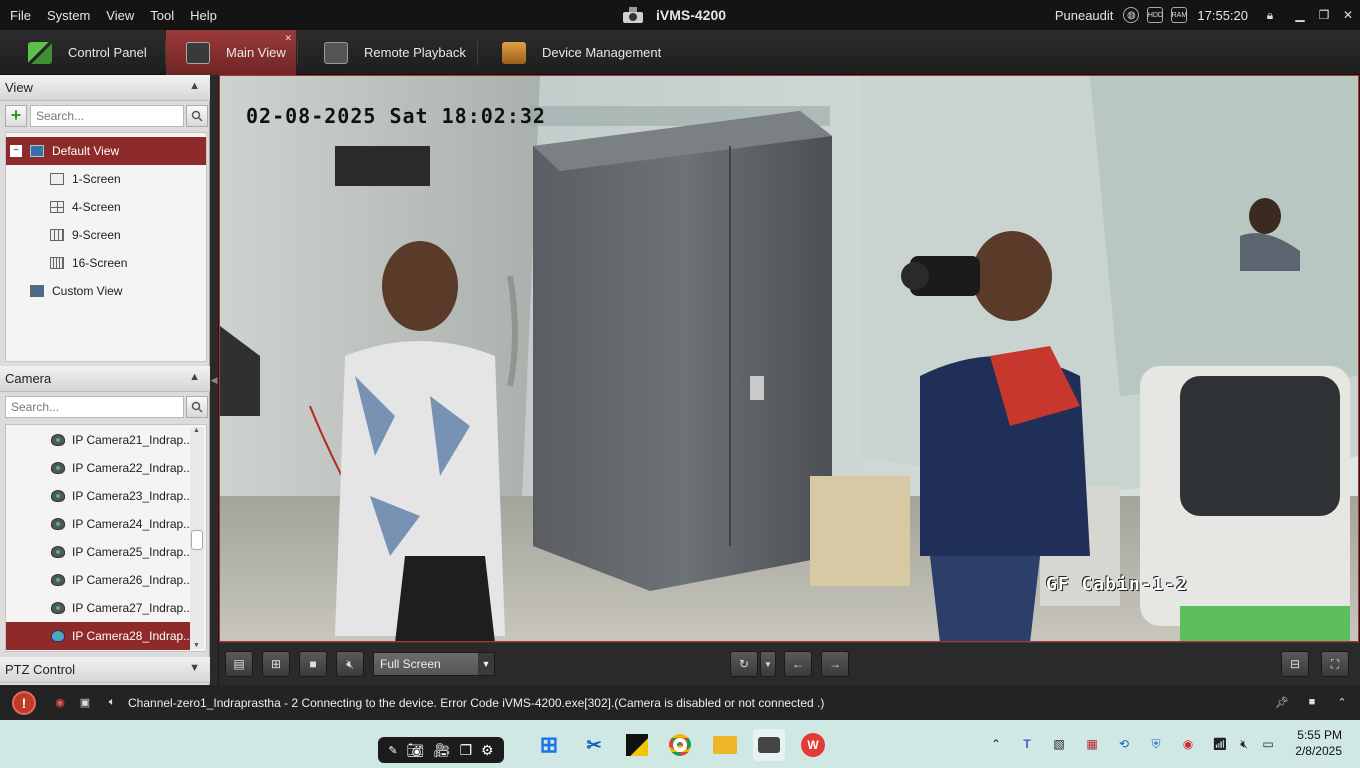 The image size is (1360, 768). Describe the element at coordinates (16, 116) in the screenshot. I see `add-view-button: +` at that location.